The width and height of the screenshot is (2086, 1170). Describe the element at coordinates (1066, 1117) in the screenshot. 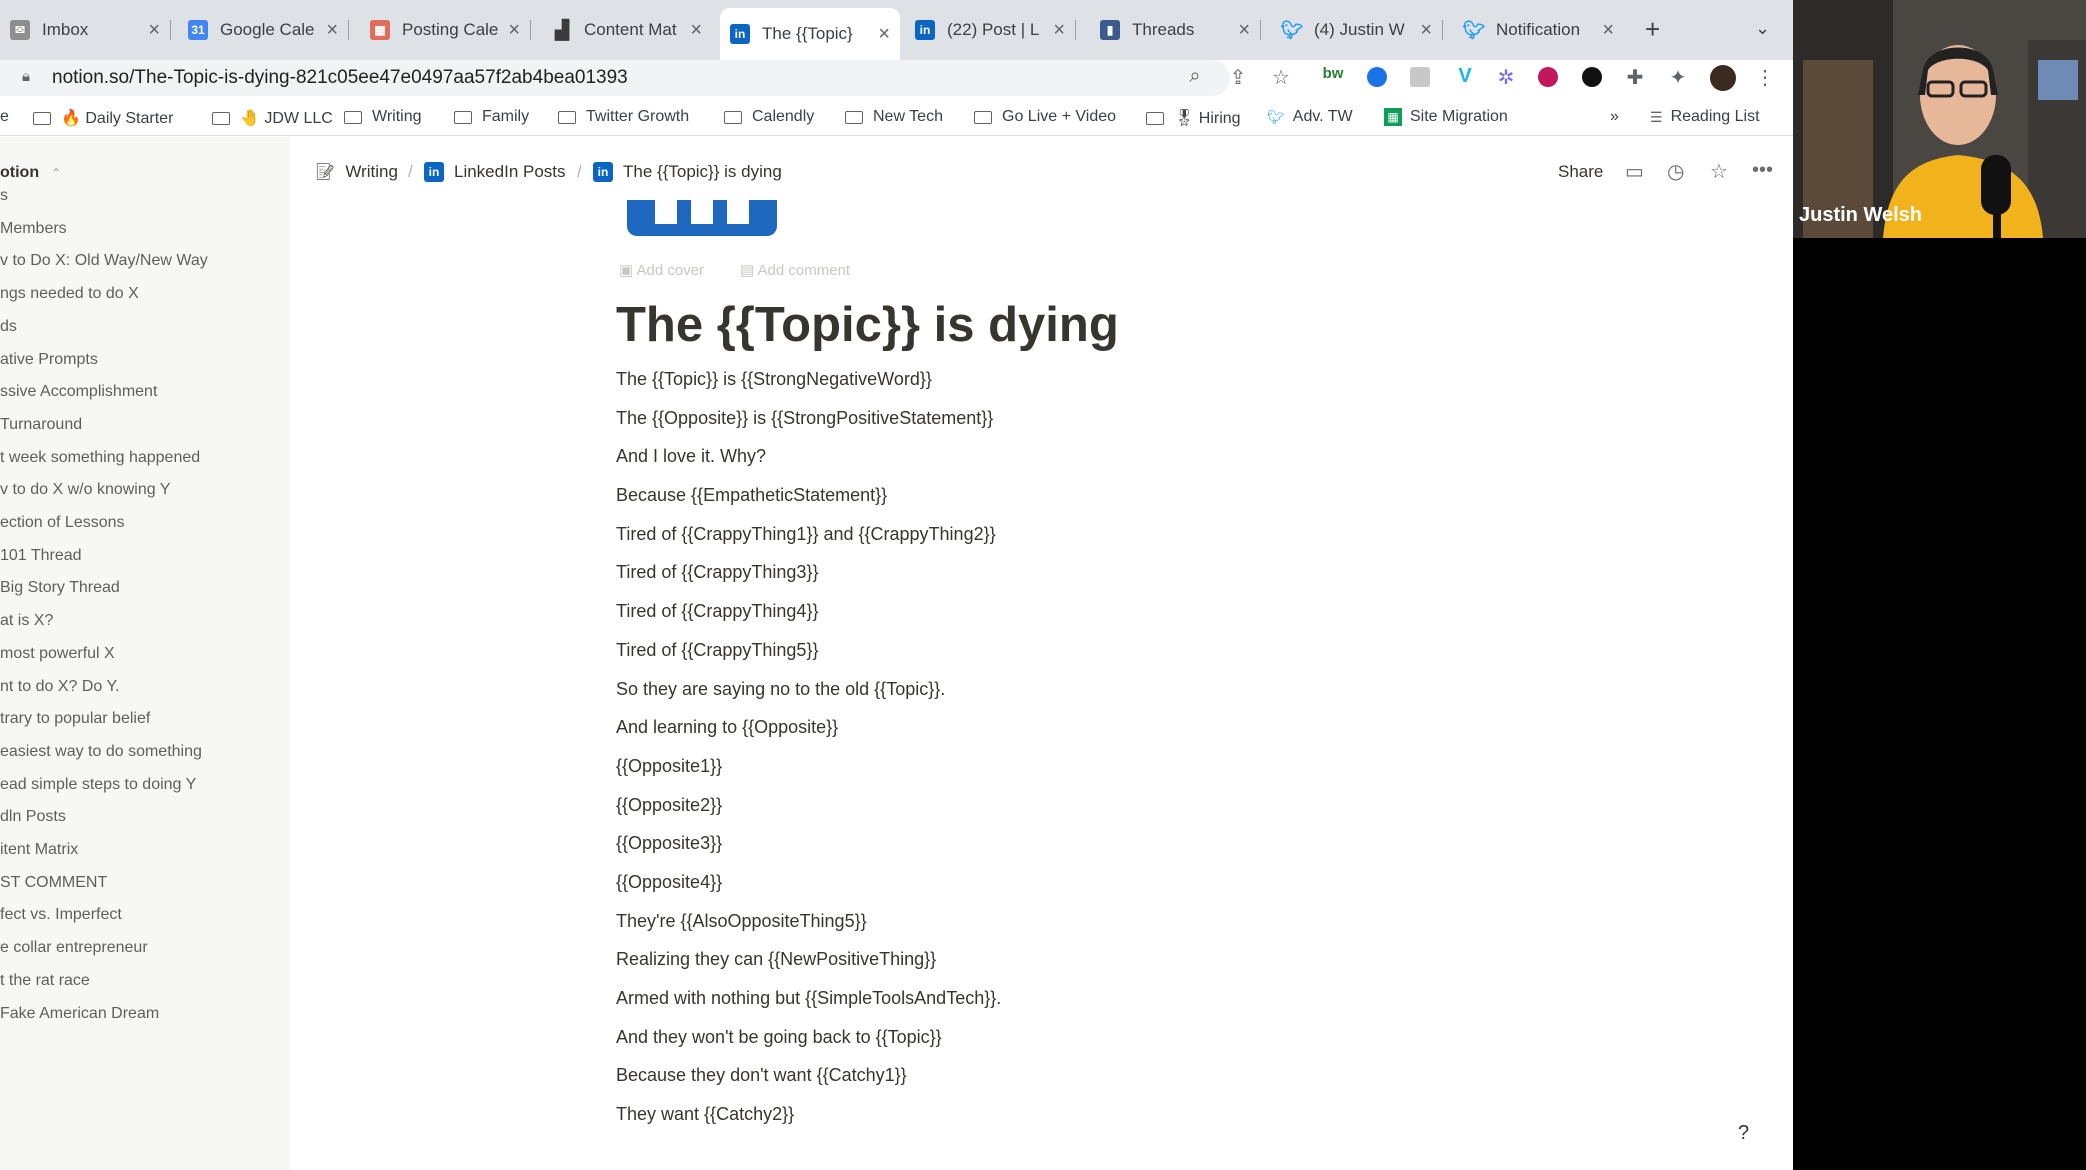

I see `text-block: They want {{Catchy2}}` at that location.